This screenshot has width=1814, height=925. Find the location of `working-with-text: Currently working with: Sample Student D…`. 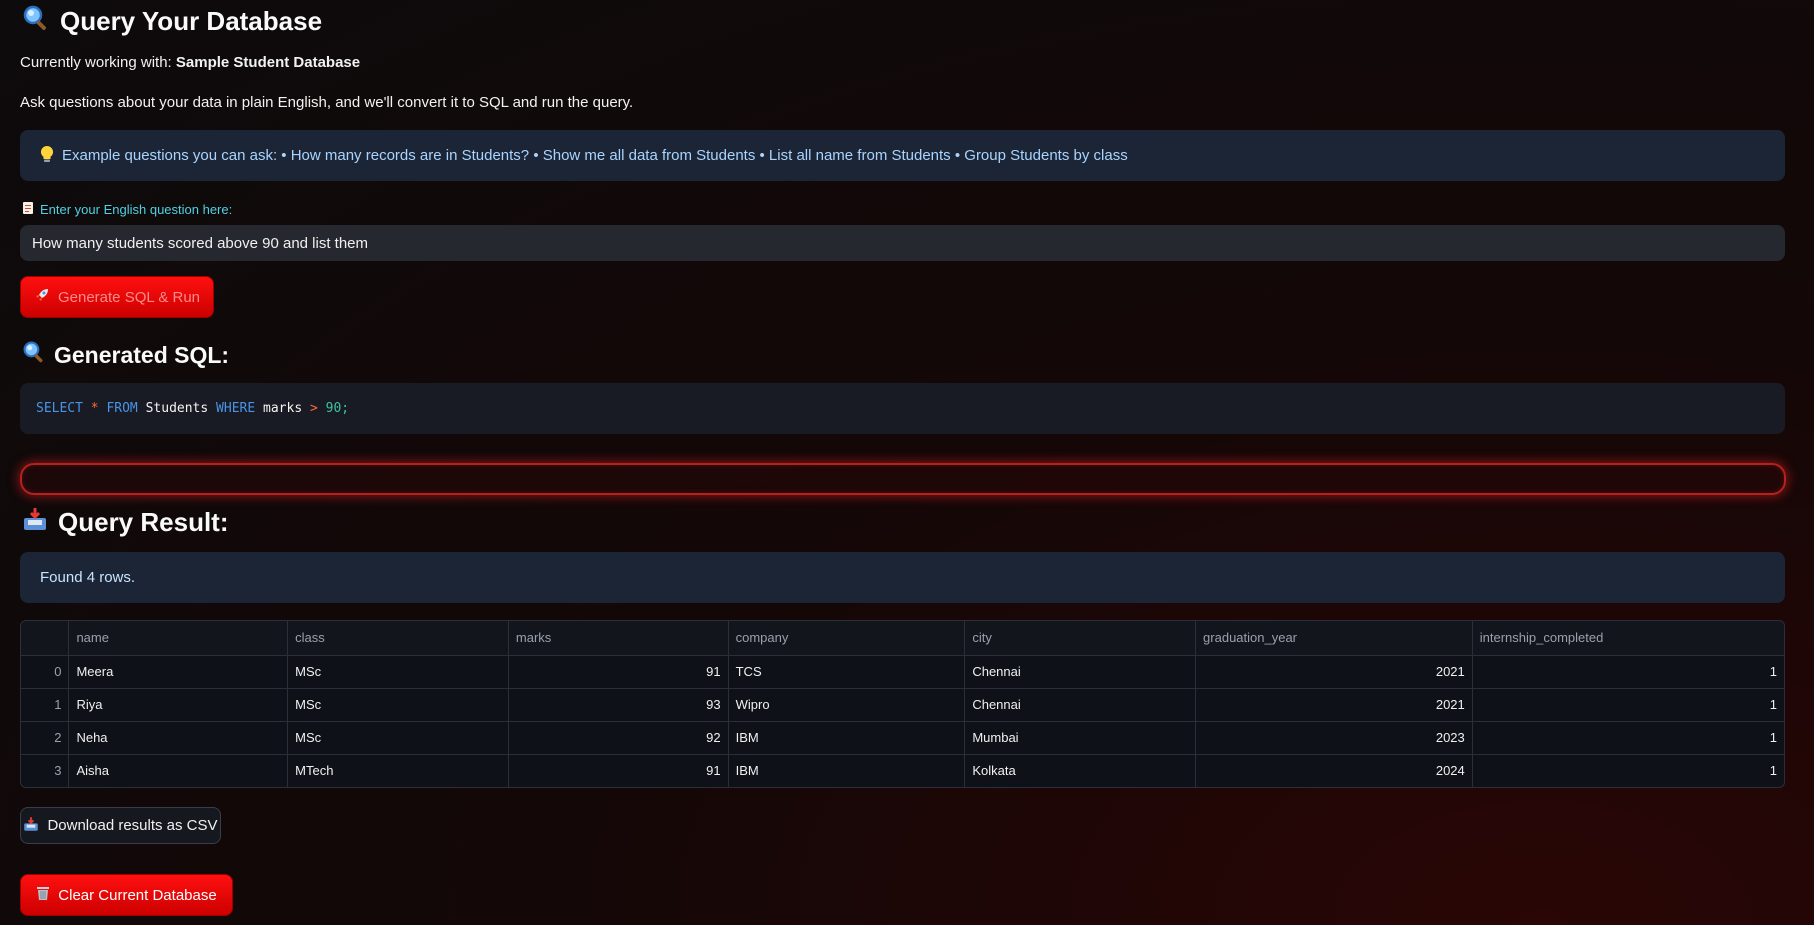

working-with-text: Currently working with: Sample Student D… is located at coordinates (190, 62).